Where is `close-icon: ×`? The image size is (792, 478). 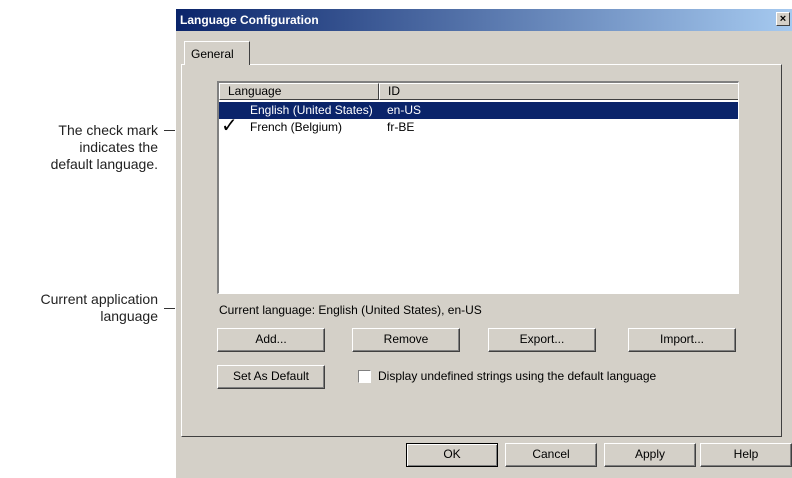 close-icon: × is located at coordinates (783, 19).